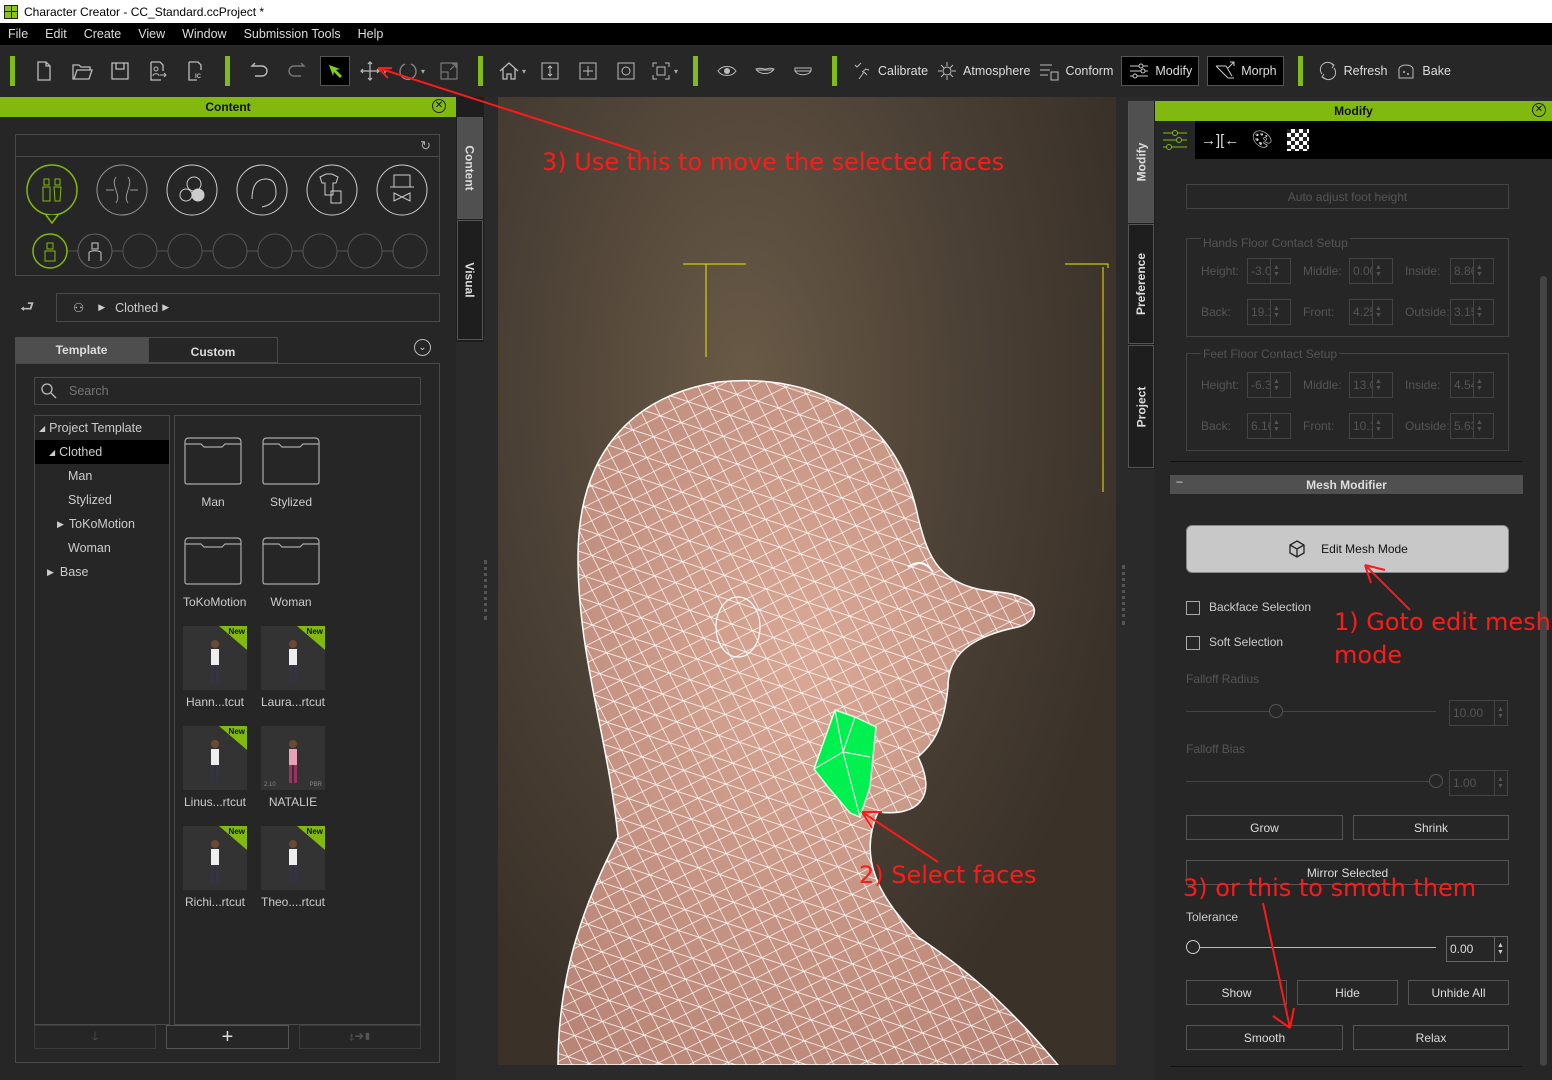 The height and width of the screenshot is (1080, 1552). What do you see at coordinates (470, 280) in the screenshot?
I see `side-tab-visual: Visual` at bounding box center [470, 280].